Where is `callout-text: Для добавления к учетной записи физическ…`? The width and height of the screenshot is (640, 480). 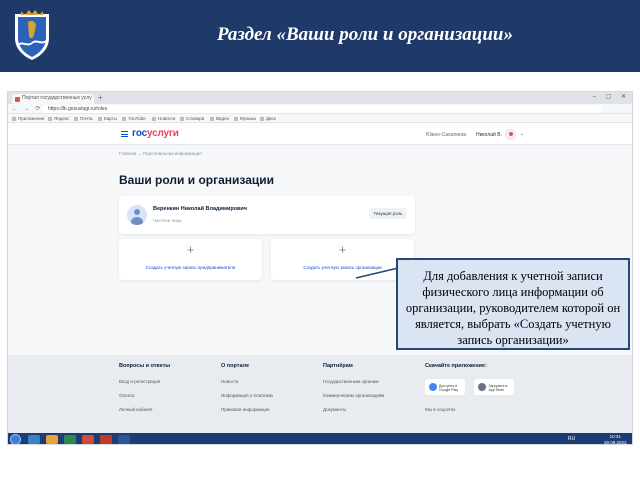
callout-text: Для добавления к учетной записи физическ… is located at coordinates (513, 308).